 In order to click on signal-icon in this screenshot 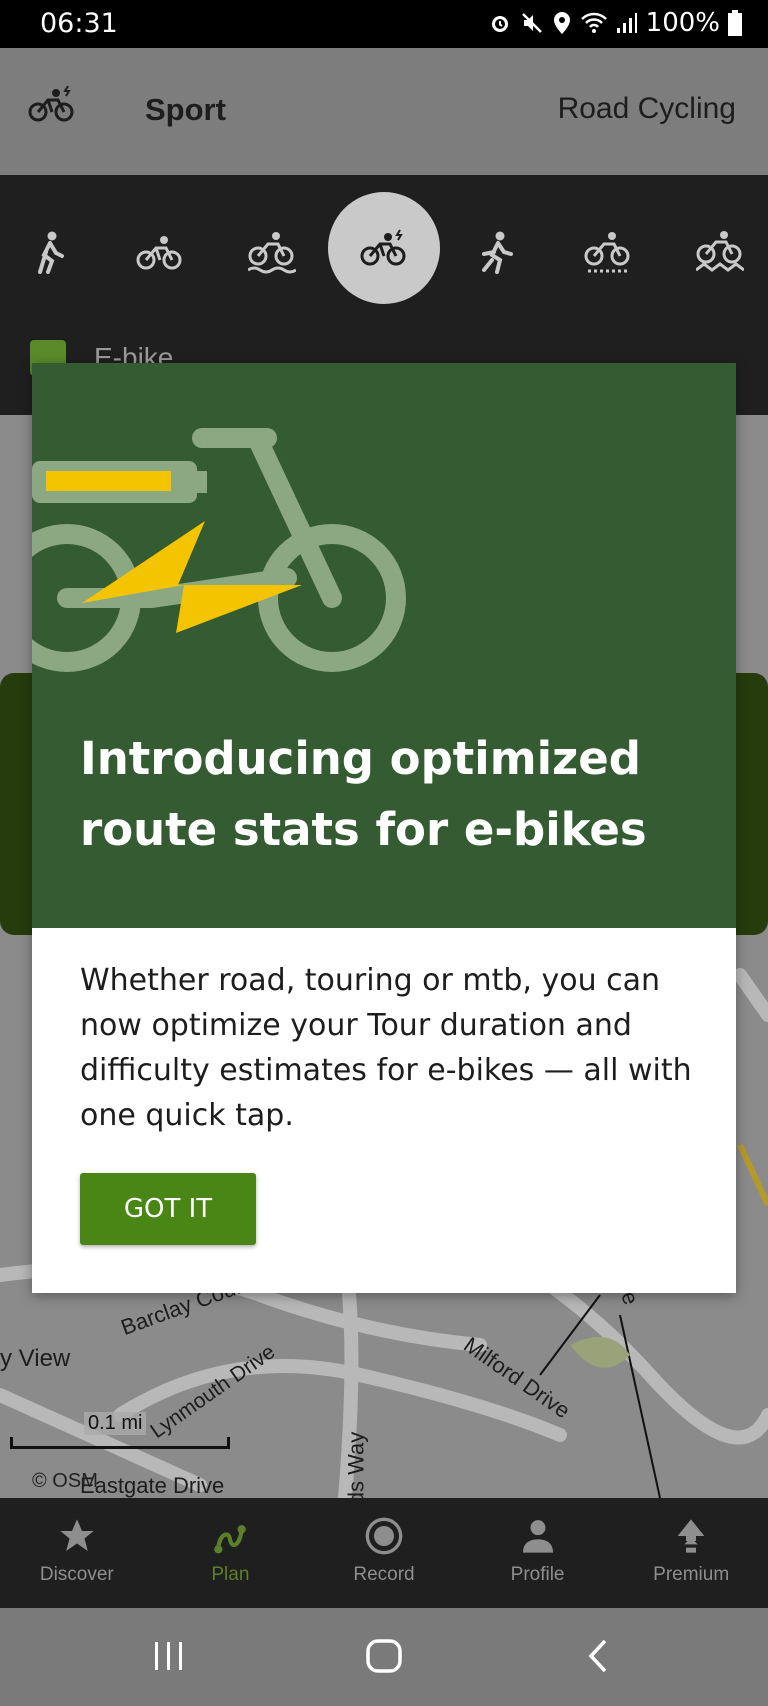, I will do `click(626, 23)`.